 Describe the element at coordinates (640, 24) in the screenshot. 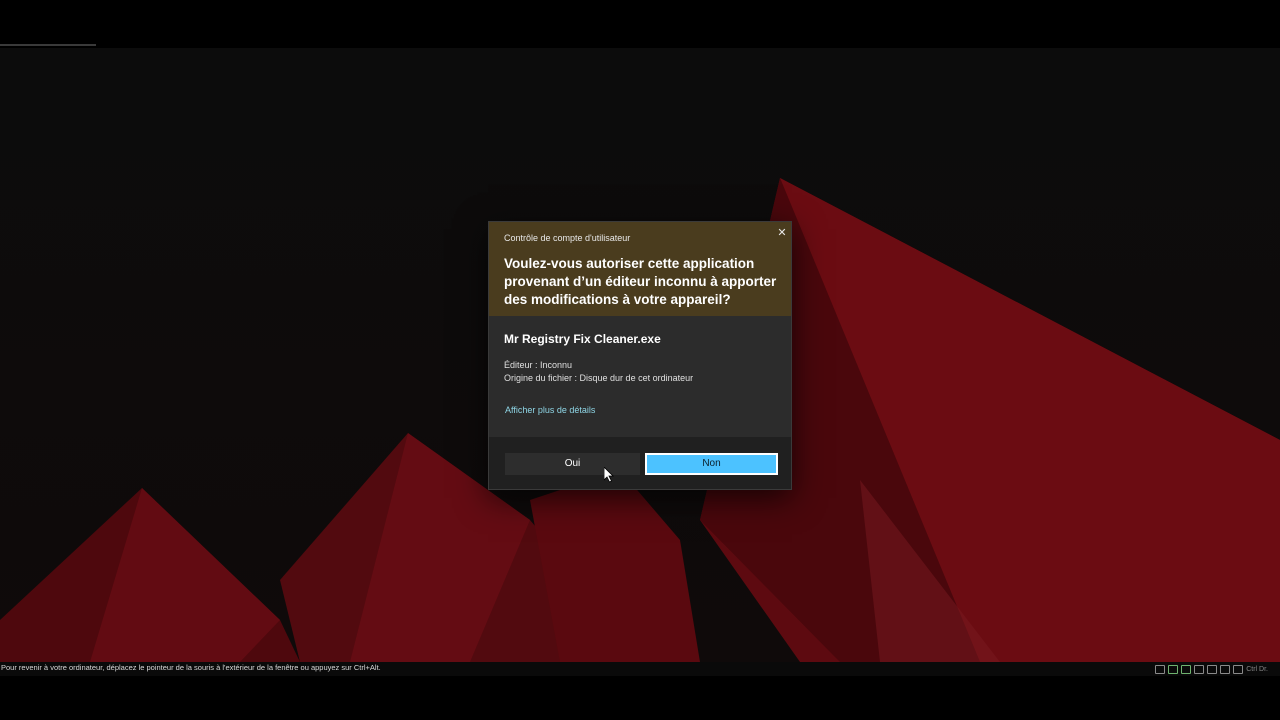

I see `top-bar` at that location.